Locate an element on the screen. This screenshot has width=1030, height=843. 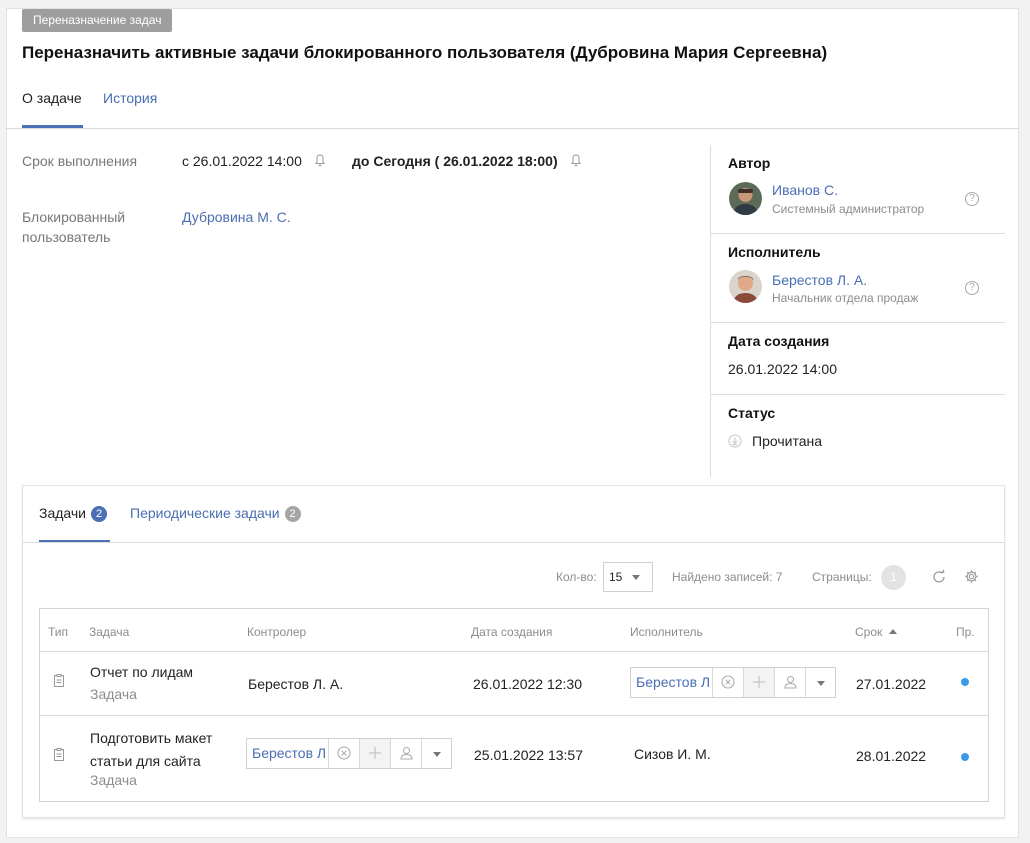
deadline-to: до Сегодня ( 26.01.2022 18:00) is located at coordinates (467, 161).